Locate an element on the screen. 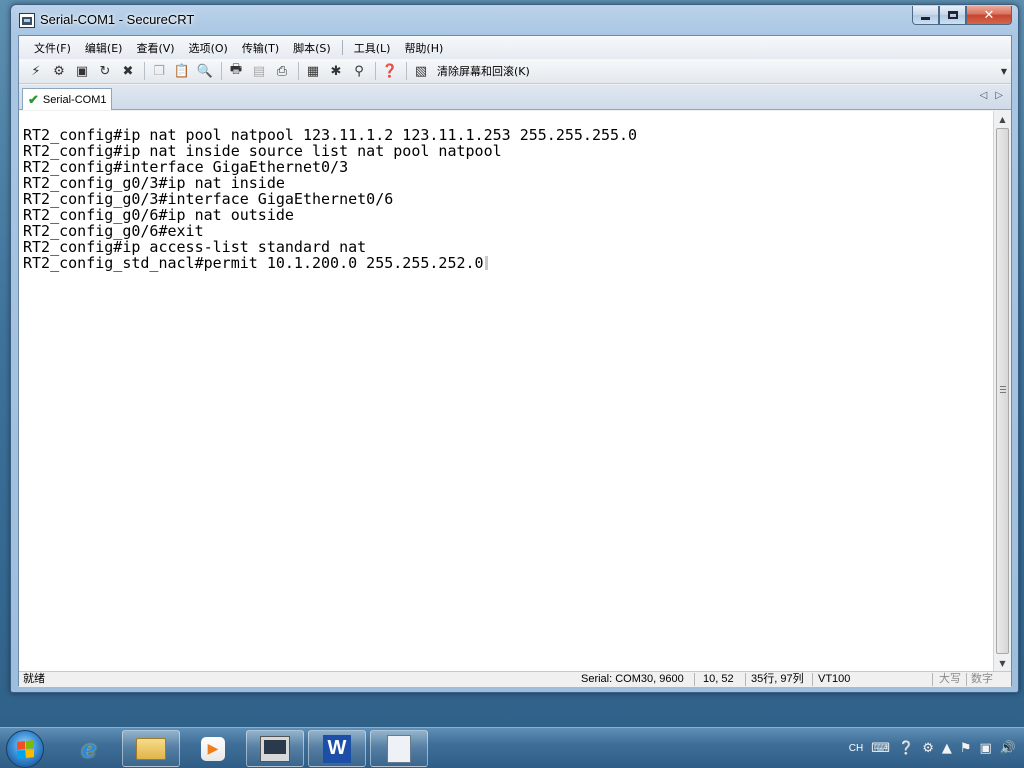  menu-view: 查看(V) is located at coordinates (155, 48).